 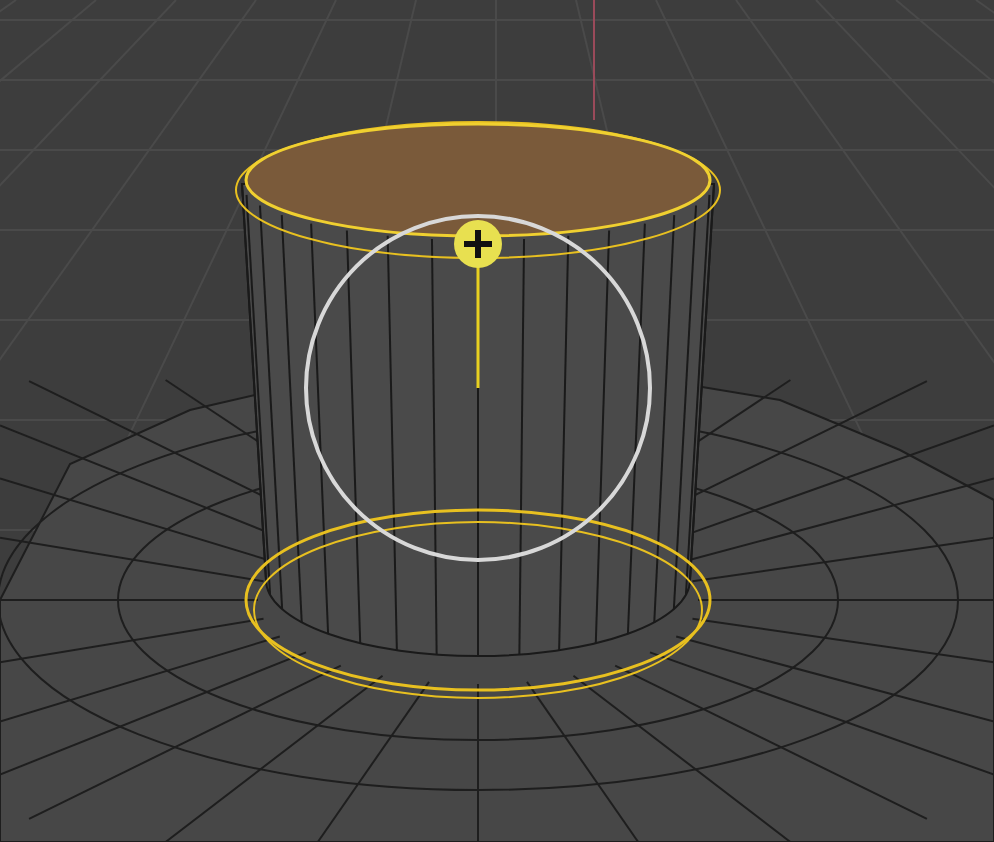 I want to click on z-axis-line, so click(x=594, y=60).